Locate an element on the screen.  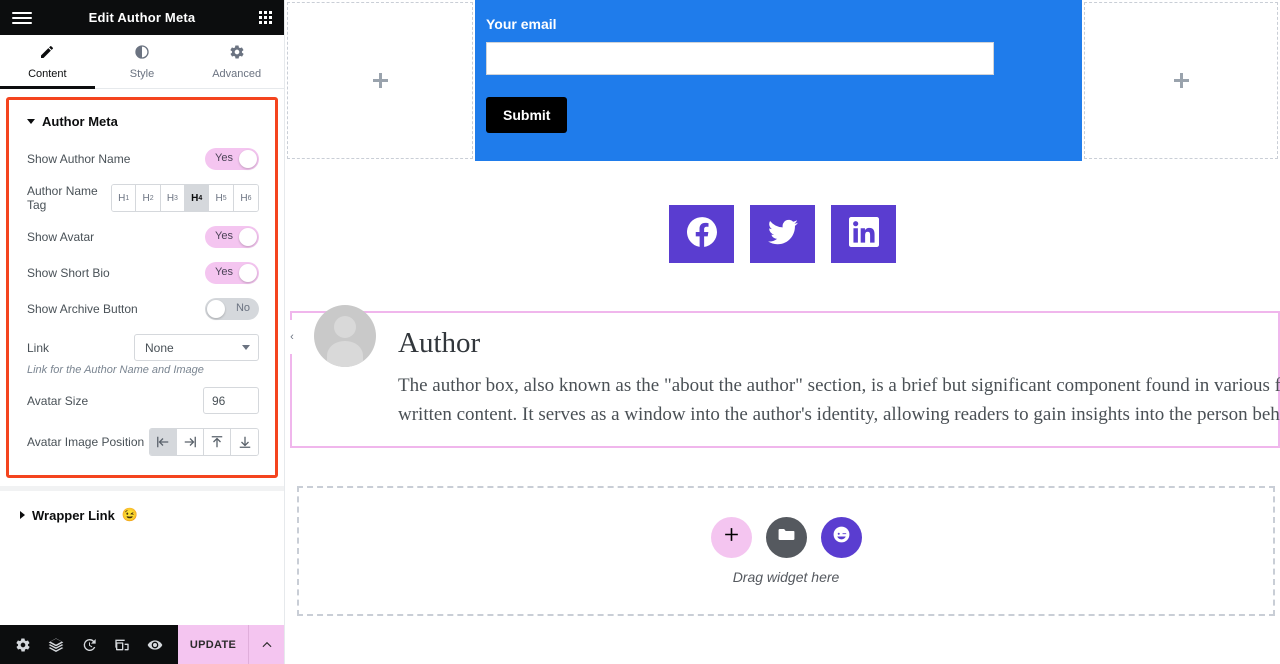
empty-column-right is located at coordinates (1181, 80).